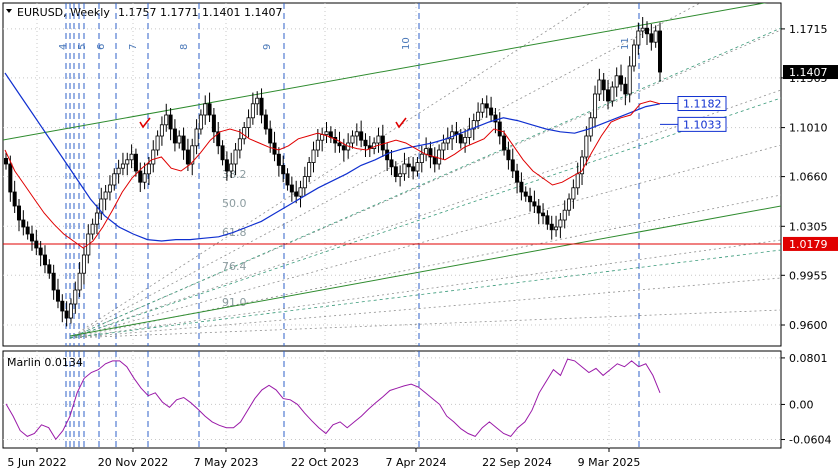  What do you see at coordinates (226, 462) in the screenshot?
I see `time-tick-label: 7 May 2023` at bounding box center [226, 462].